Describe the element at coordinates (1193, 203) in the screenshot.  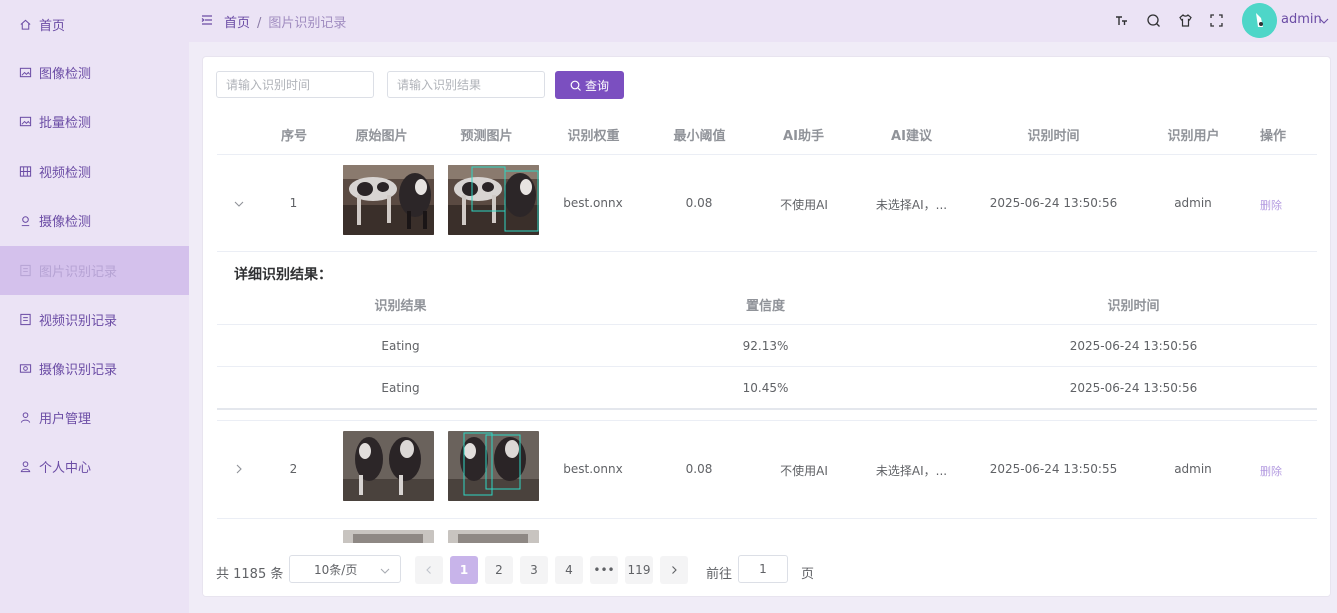
I see `row-user: admin` at that location.